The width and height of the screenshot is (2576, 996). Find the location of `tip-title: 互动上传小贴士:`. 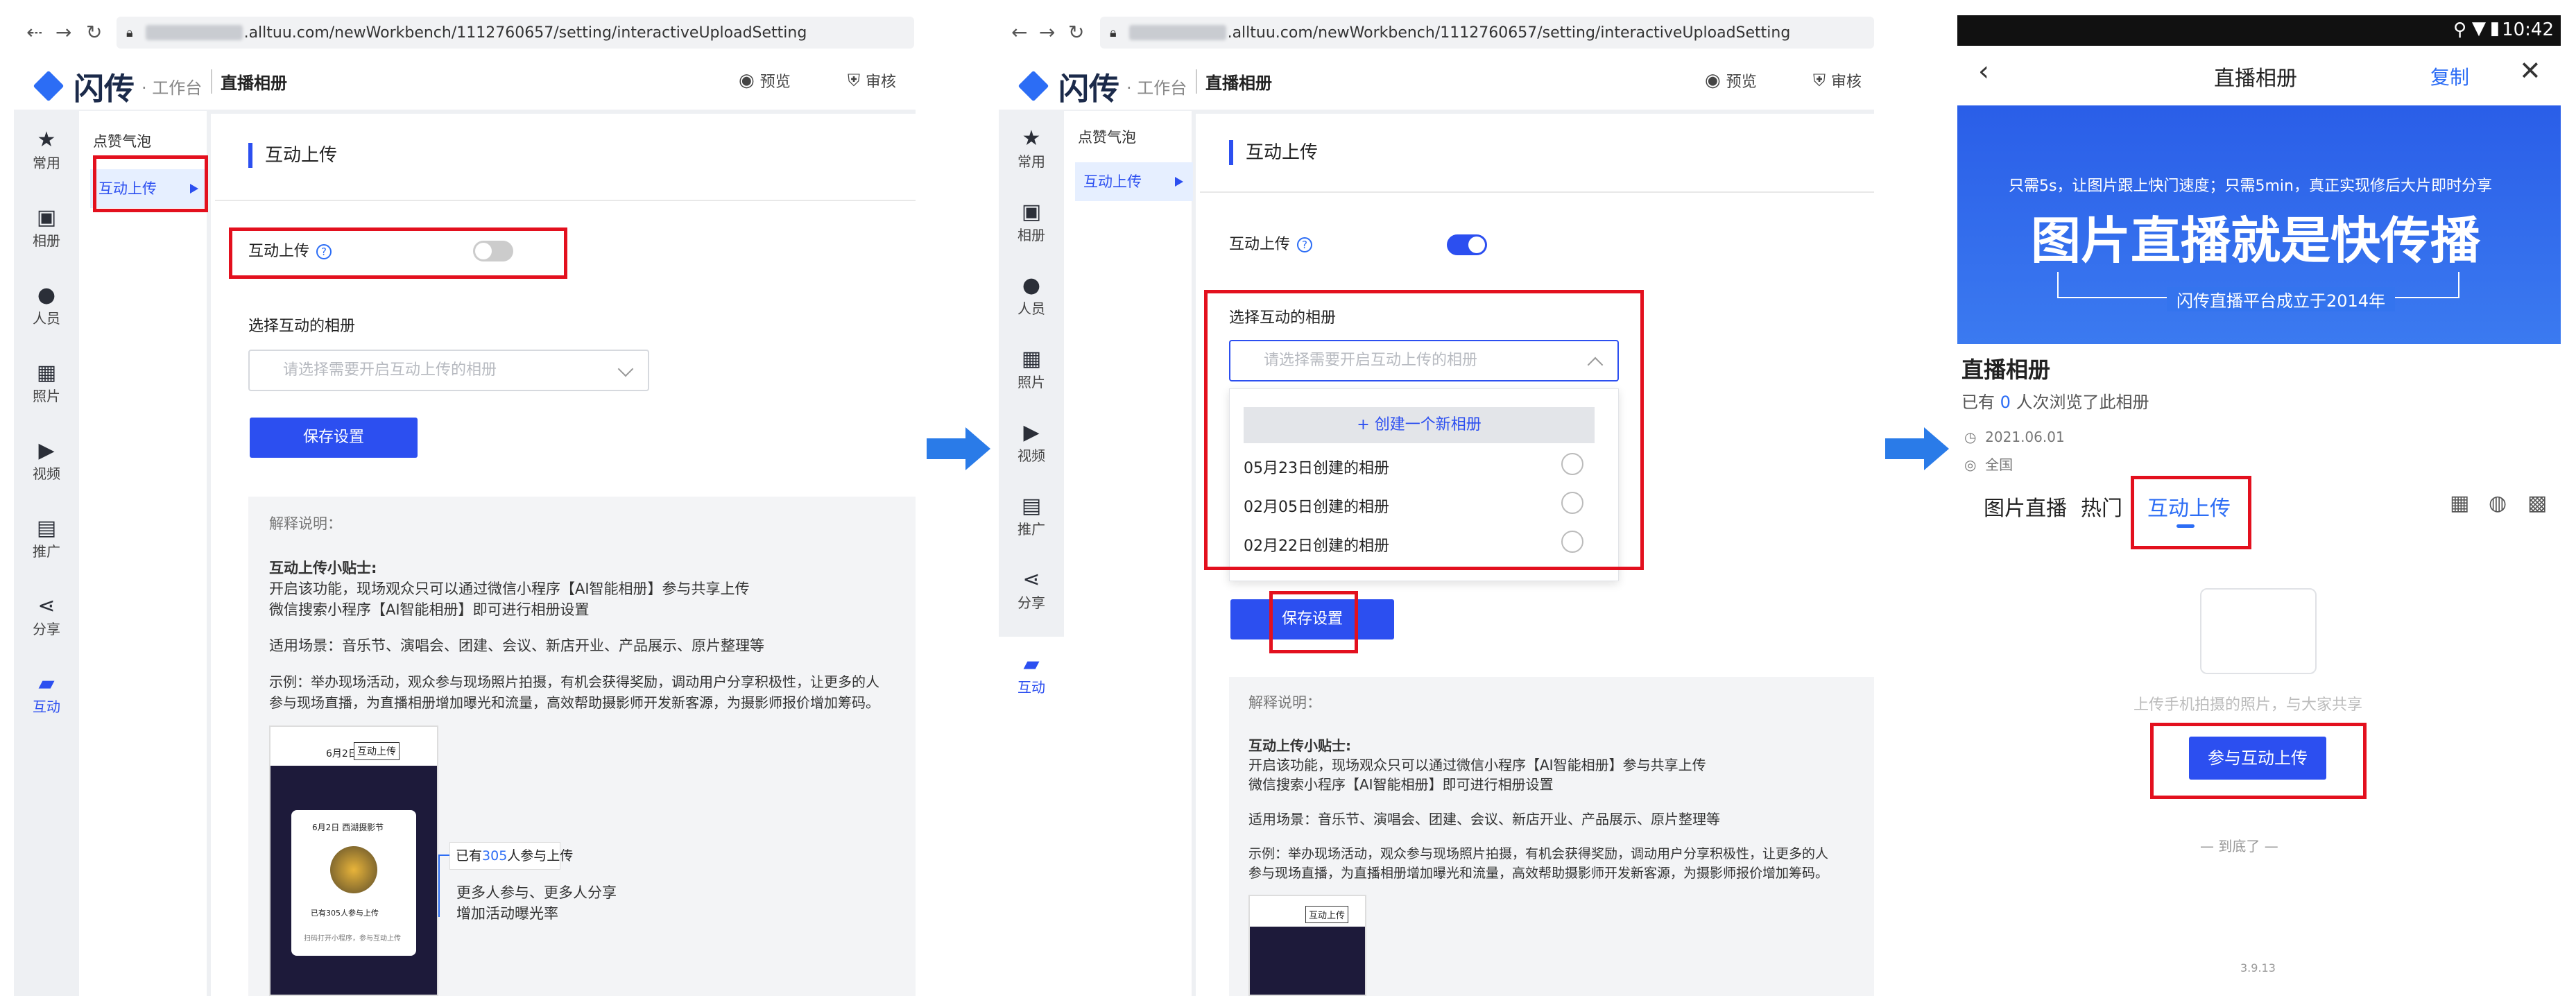

tip-title: 互动上传小贴士: is located at coordinates (1299, 745).